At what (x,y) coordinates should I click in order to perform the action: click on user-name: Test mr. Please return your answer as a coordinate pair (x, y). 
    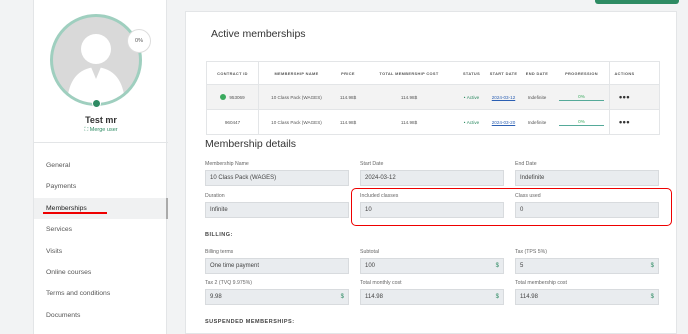
    Looking at the image, I should click on (101, 120).